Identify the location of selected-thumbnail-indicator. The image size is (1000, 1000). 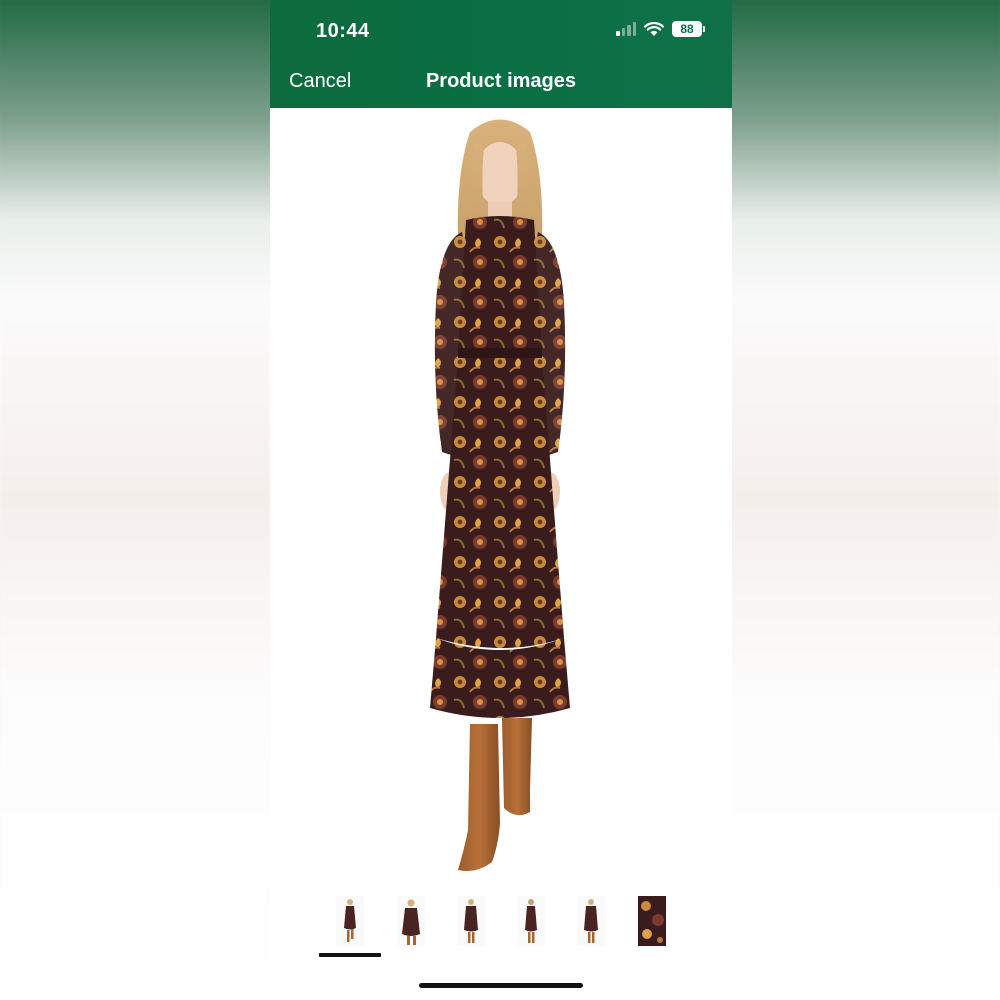
(350, 955).